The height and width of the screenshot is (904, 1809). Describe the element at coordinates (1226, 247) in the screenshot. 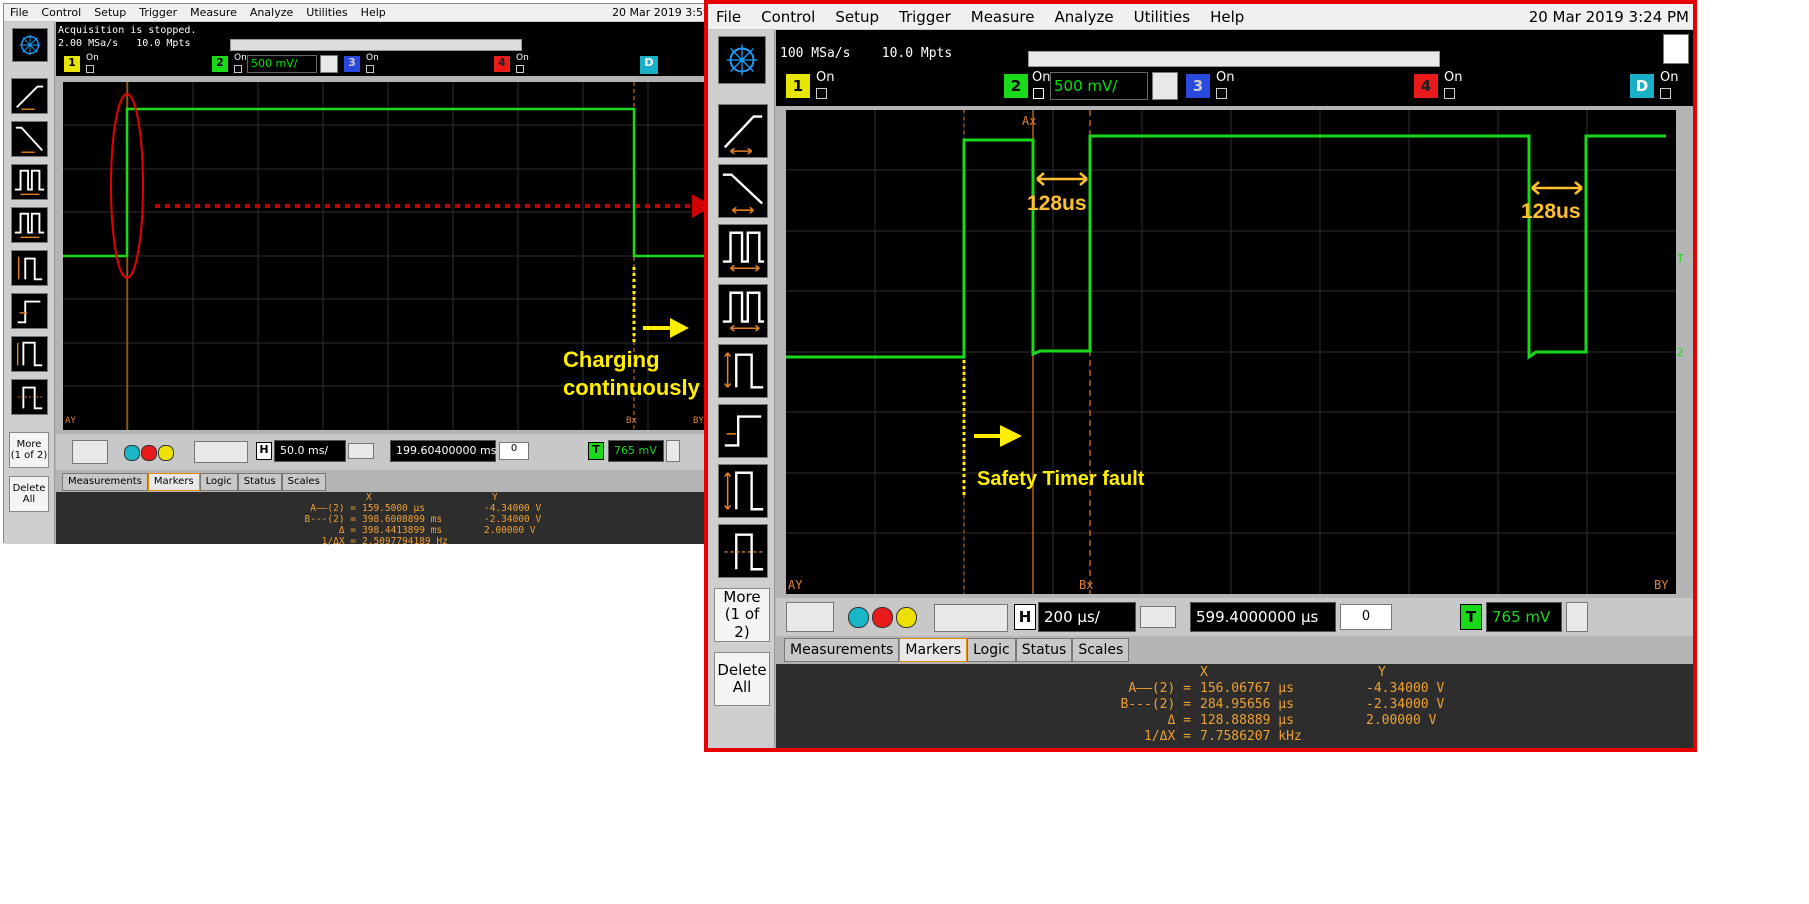

I see `right-ch2-trace` at that location.